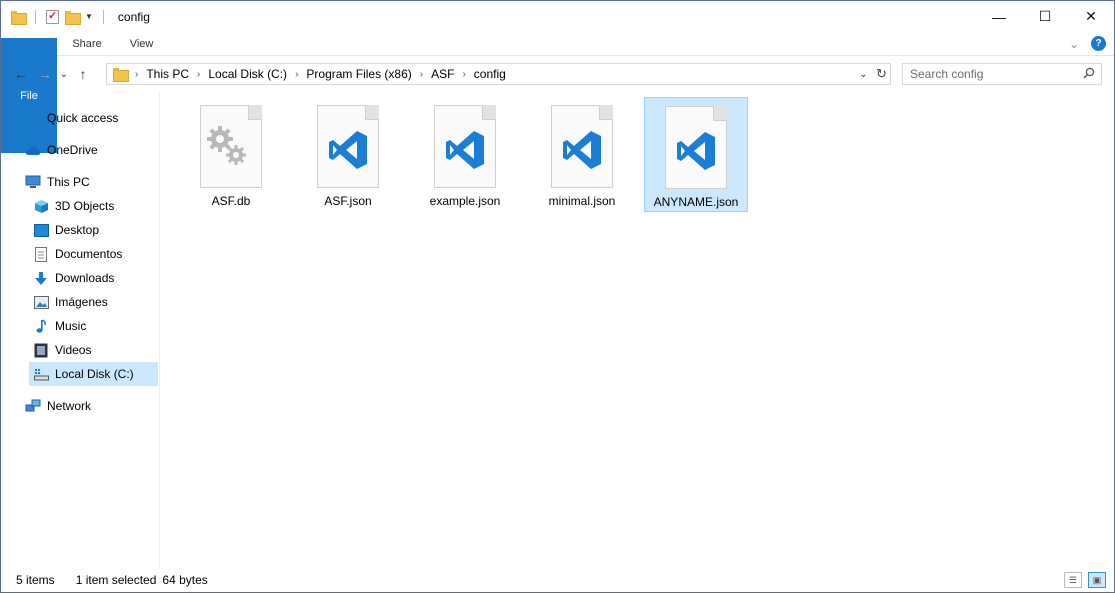  I want to click on sidebar-item-label: Downloads, so click(85, 278).